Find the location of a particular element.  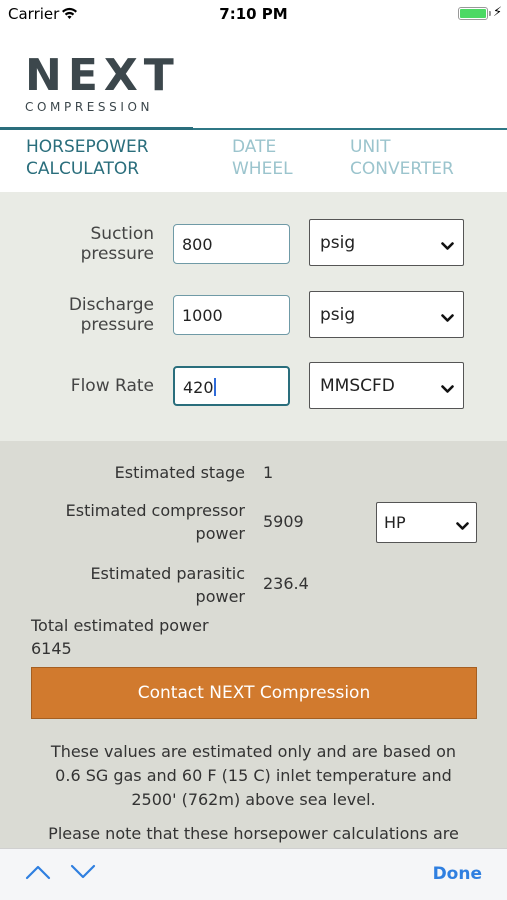

clock: 7:10 PM is located at coordinates (253, 14).